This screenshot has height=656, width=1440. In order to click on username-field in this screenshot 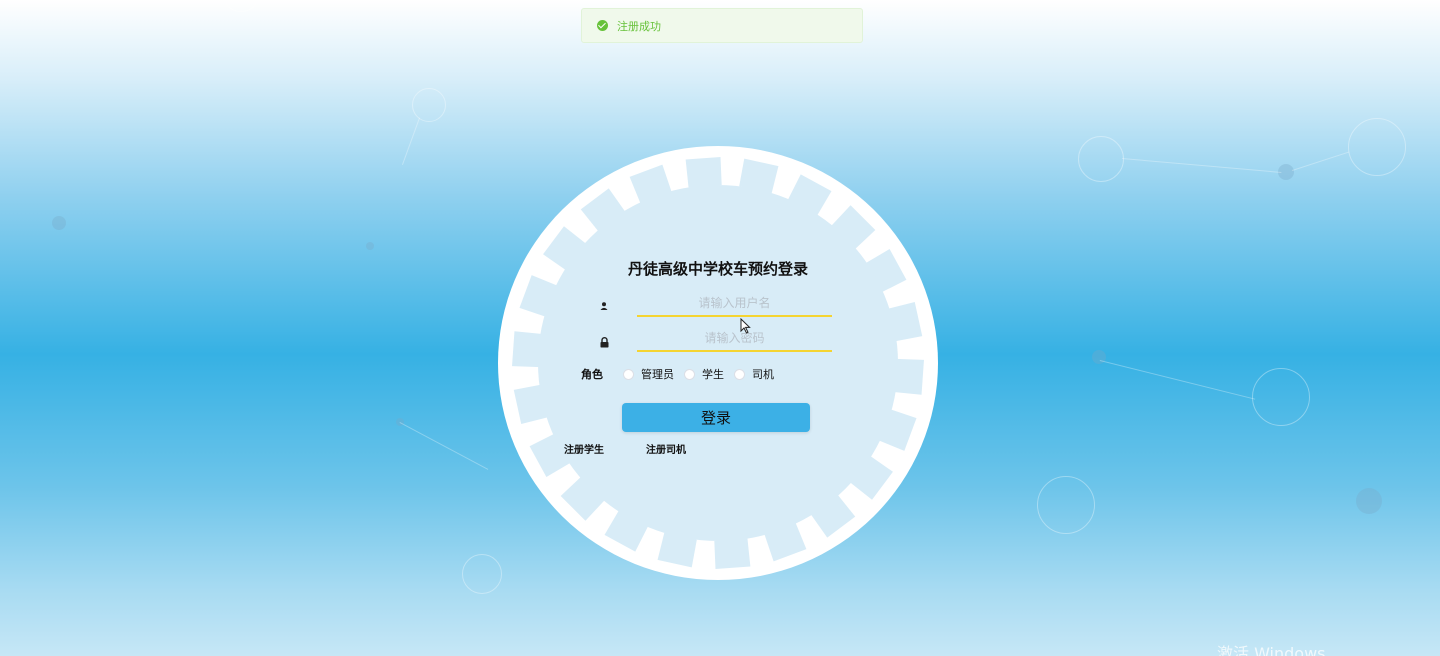, I will do `click(734, 304)`.